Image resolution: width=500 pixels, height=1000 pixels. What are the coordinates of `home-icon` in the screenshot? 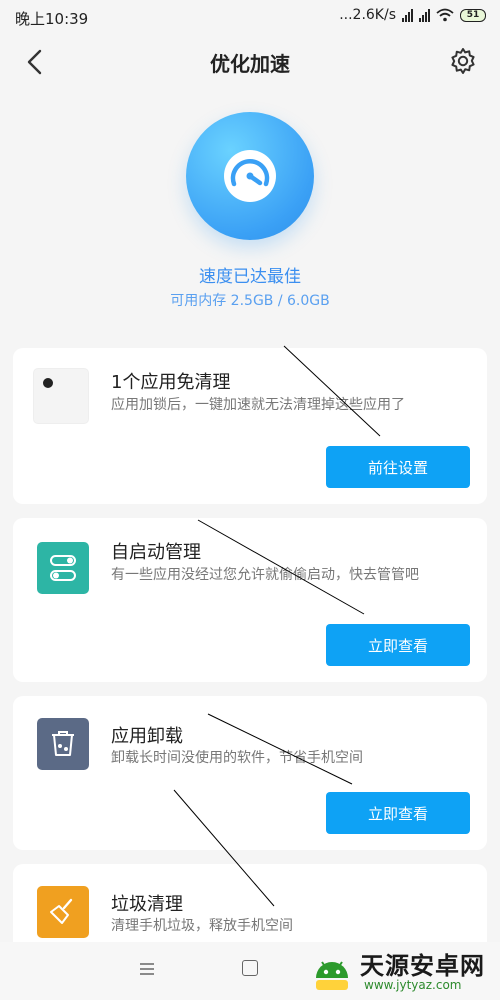 It's located at (250, 968).